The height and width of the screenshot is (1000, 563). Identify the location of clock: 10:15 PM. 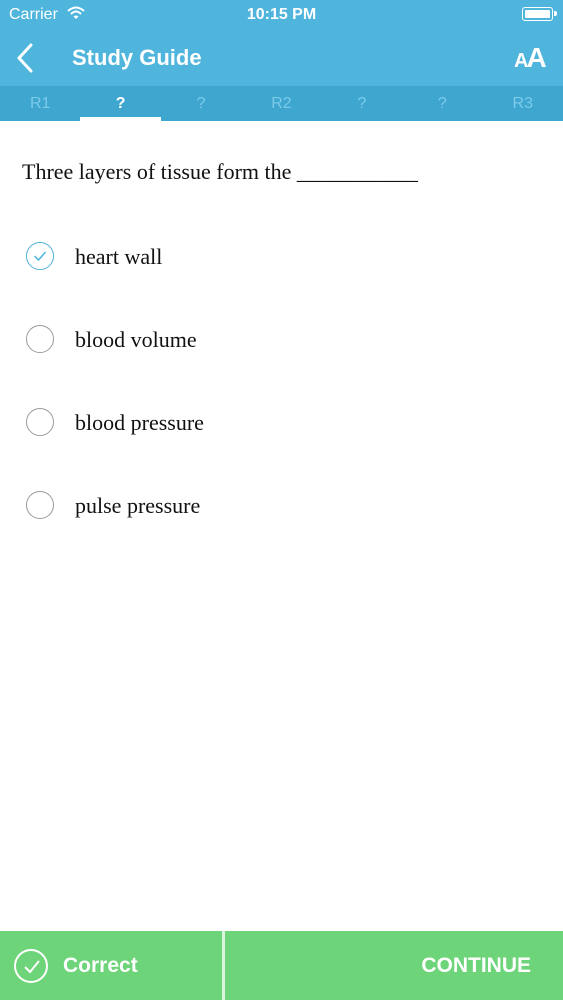
(281, 14).